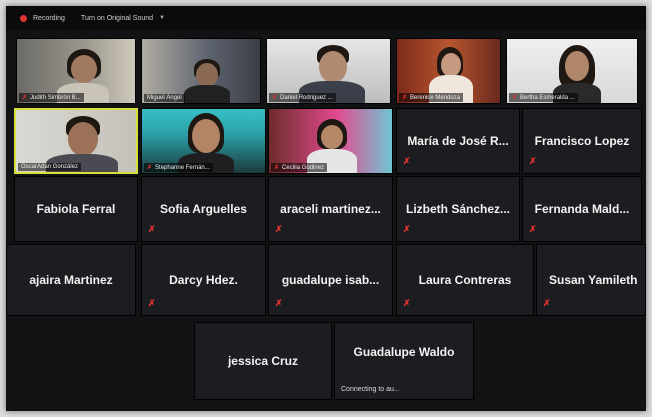  I want to click on participant-name: jessica Cruz, so click(263, 361).